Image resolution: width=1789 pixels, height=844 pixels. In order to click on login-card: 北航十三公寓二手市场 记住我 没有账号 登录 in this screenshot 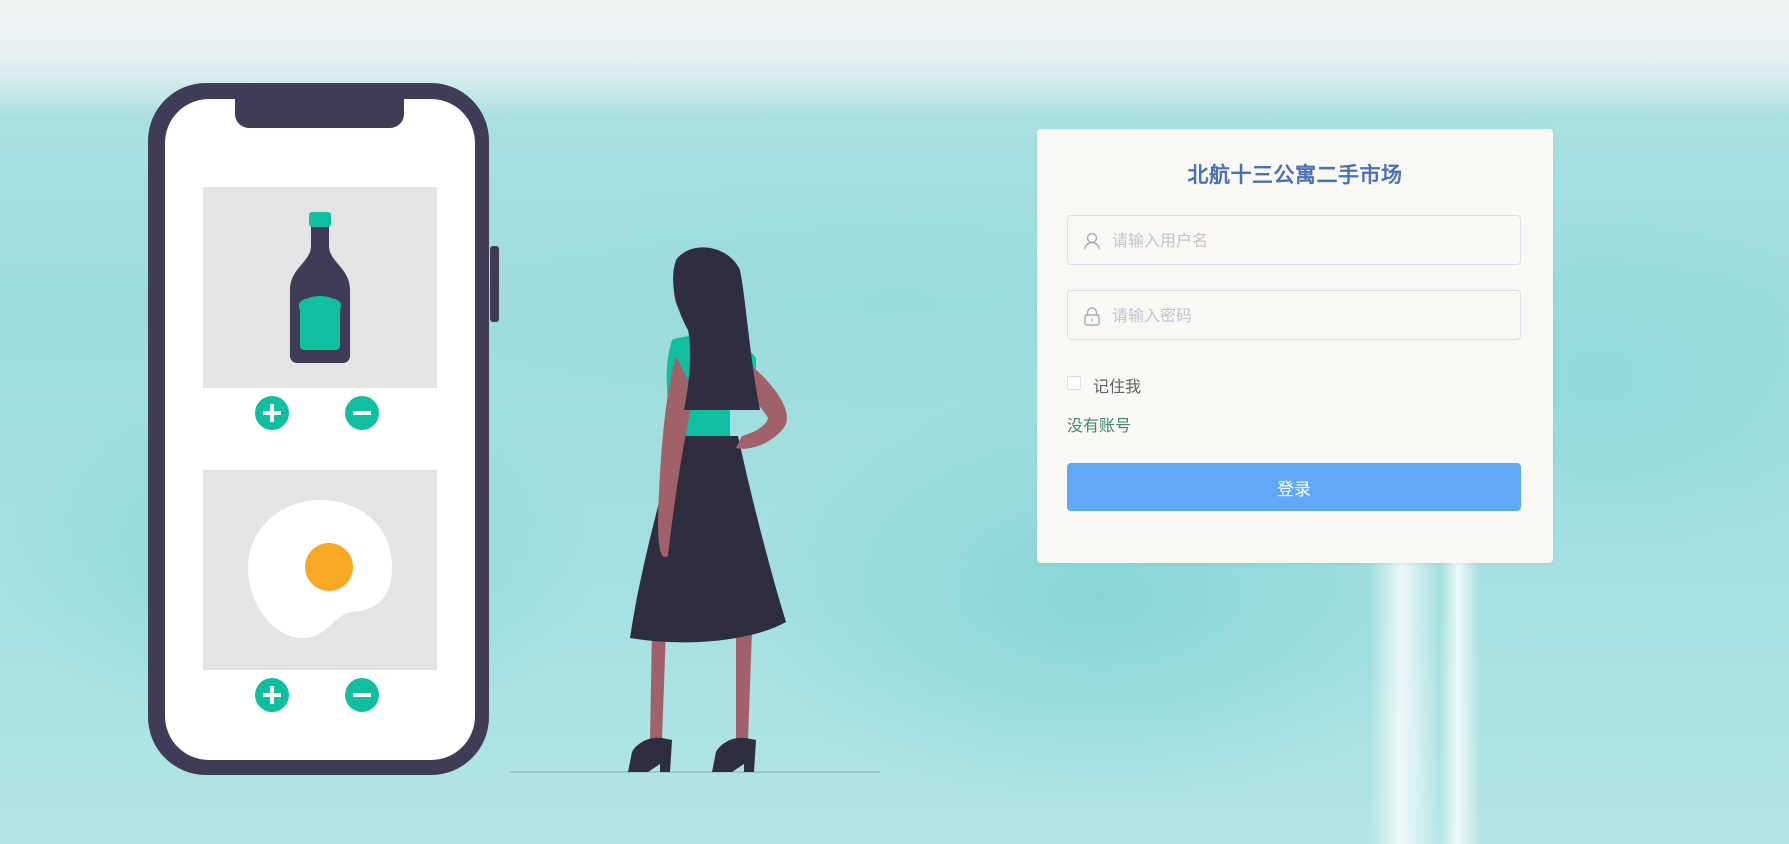, I will do `click(1295, 346)`.